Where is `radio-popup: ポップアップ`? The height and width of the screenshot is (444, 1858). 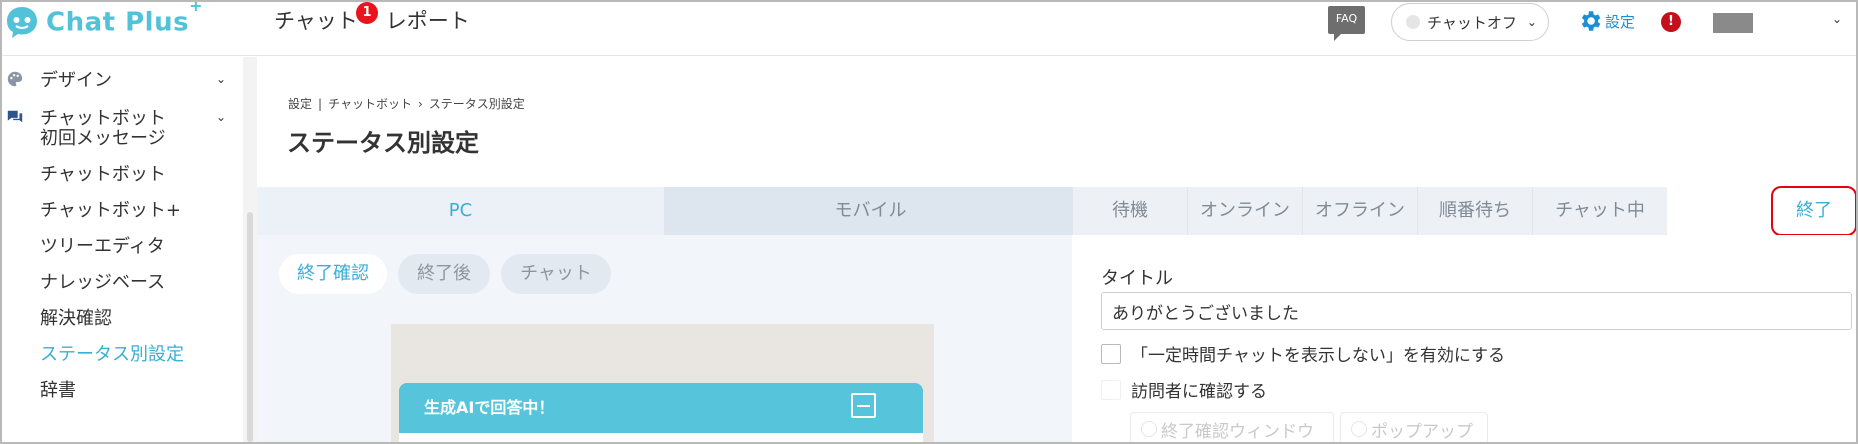 radio-popup: ポップアップ is located at coordinates (1414, 427).